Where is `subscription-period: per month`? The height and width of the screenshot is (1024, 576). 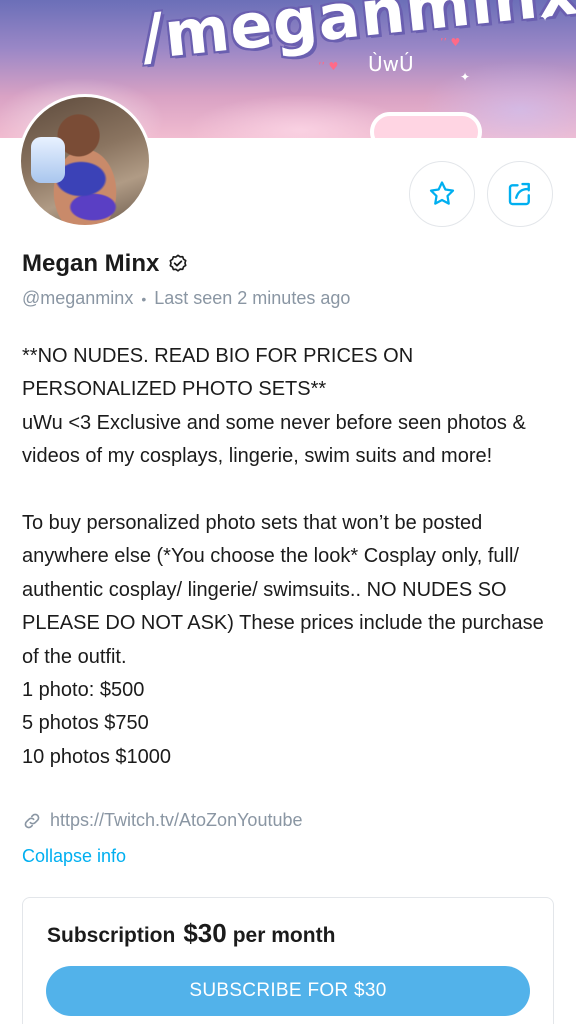
subscription-period: per month is located at coordinates (284, 935).